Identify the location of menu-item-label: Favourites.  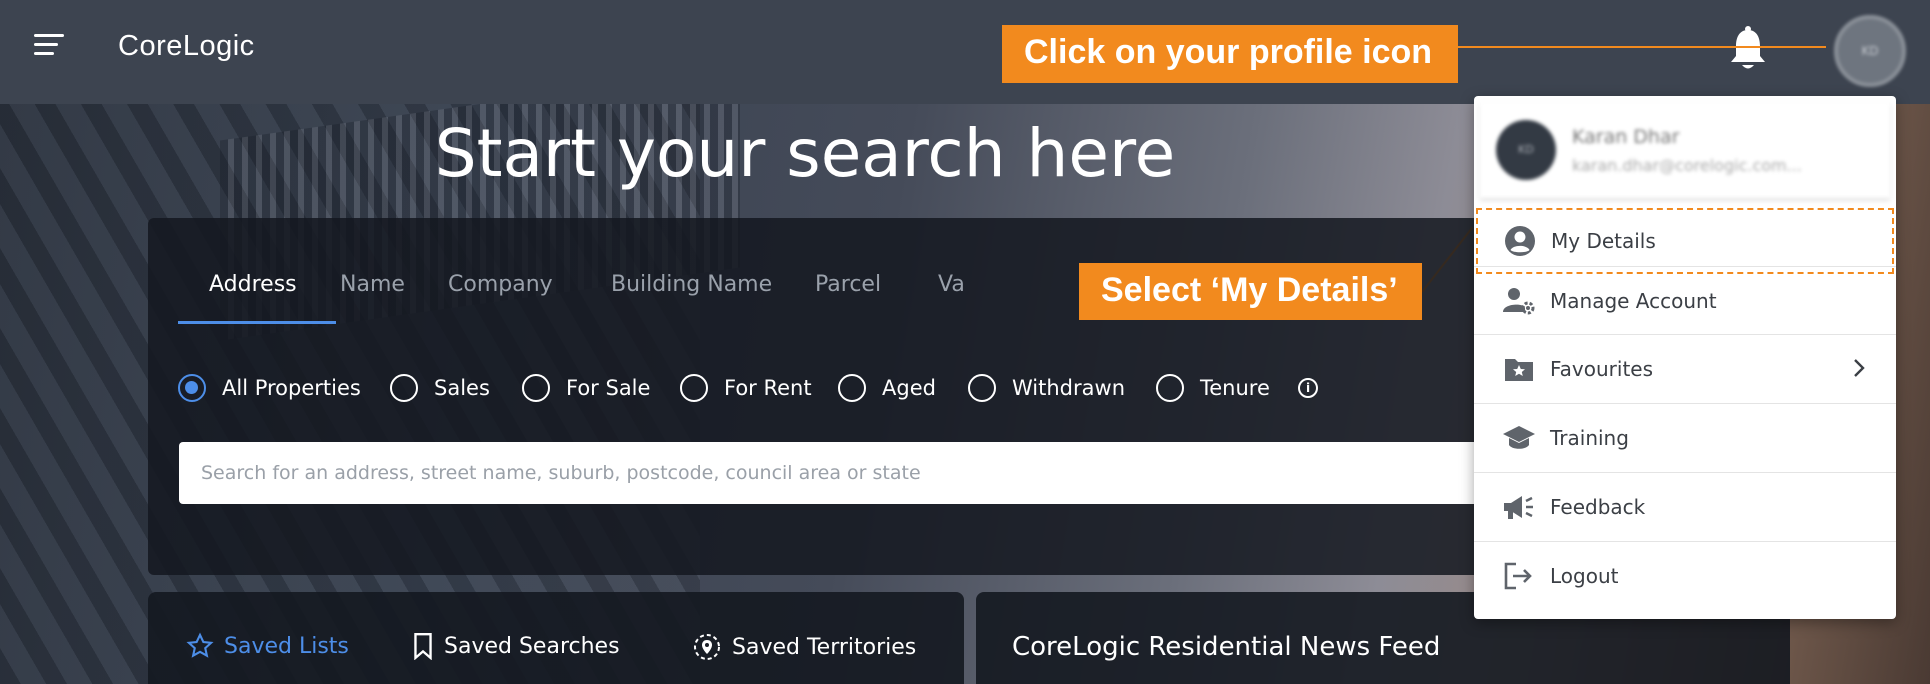
(1602, 368).